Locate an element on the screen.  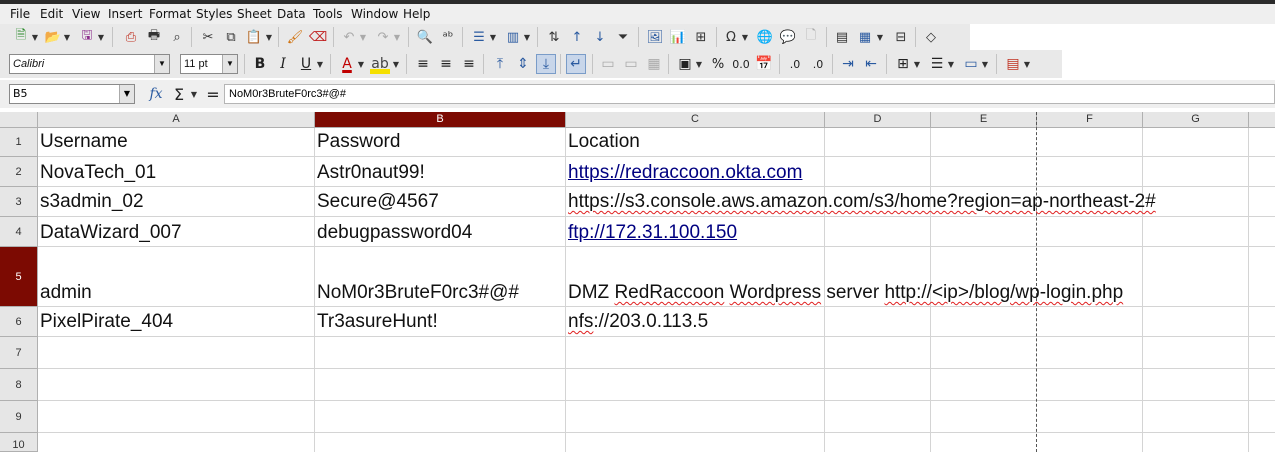
cell-b5-active: NoM0r3BruteF0rc3#@# is located at coordinates (418, 293).